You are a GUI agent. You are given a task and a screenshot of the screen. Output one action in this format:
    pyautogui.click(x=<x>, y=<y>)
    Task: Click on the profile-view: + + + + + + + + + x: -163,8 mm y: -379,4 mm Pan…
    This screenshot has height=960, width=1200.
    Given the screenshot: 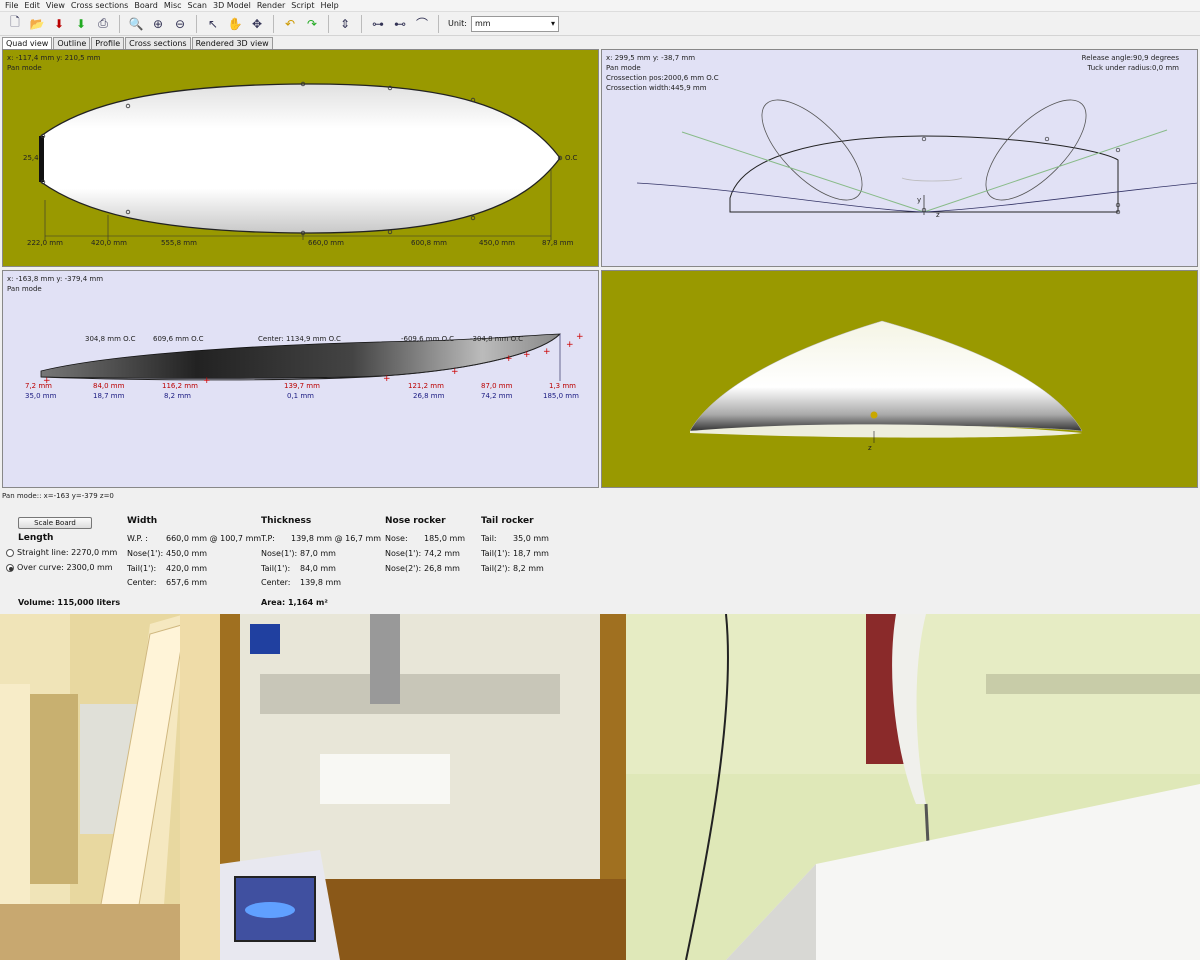 What is the action you would take?
    pyautogui.click(x=300, y=379)
    